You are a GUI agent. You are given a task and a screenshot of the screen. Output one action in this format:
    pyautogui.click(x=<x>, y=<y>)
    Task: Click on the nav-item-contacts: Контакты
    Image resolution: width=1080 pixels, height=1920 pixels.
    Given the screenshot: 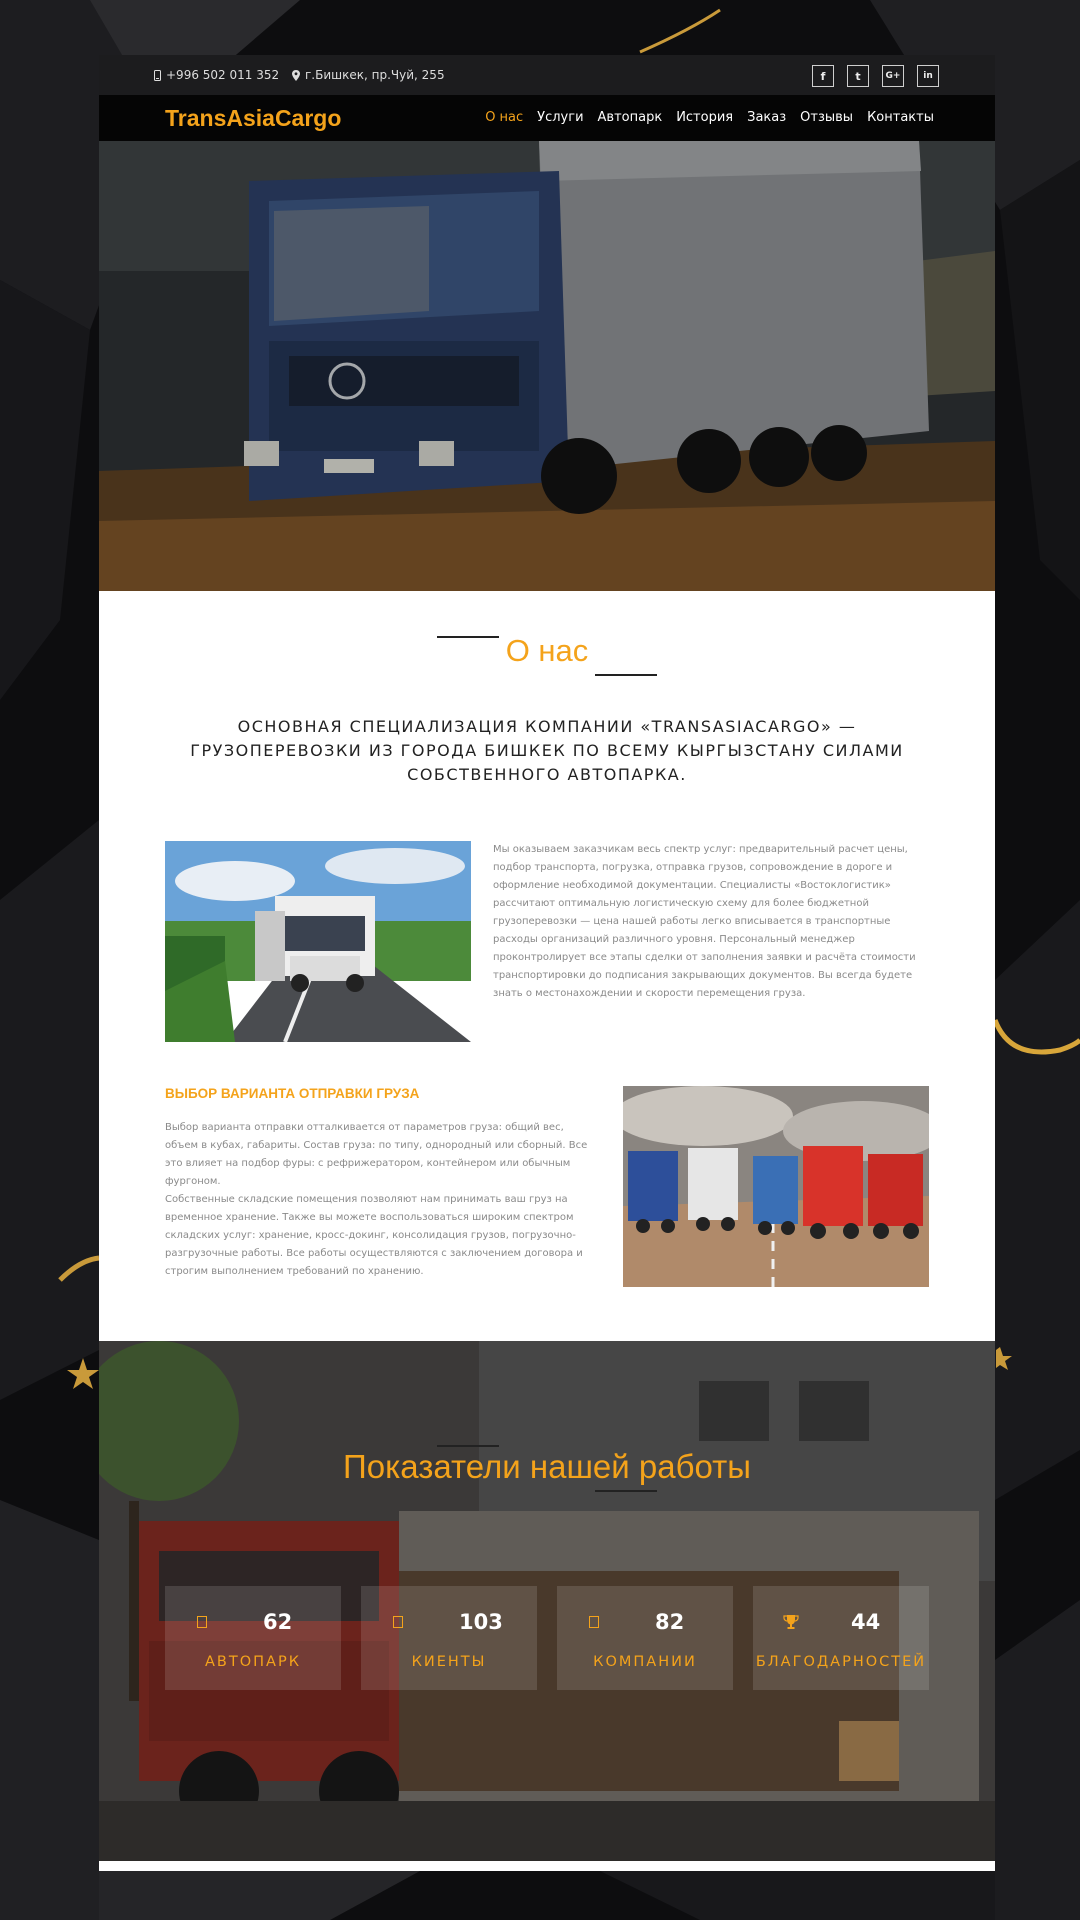 What is the action you would take?
    pyautogui.click(x=900, y=117)
    